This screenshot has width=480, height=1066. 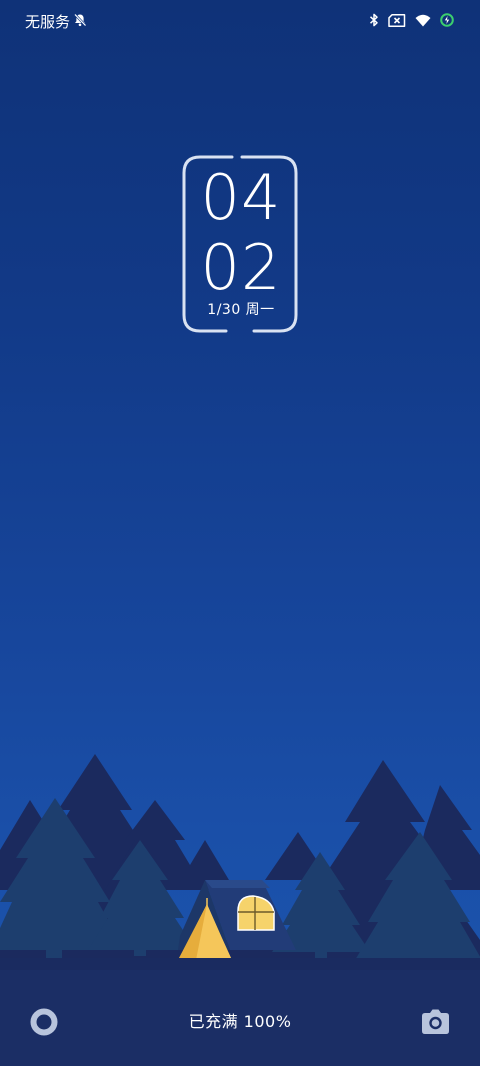 I want to click on assistant-button, so click(x=44, y=1022).